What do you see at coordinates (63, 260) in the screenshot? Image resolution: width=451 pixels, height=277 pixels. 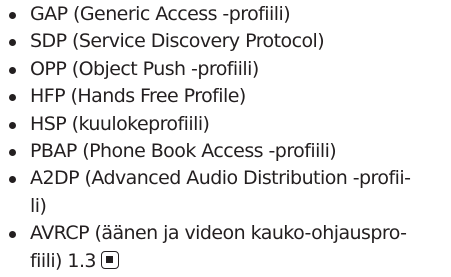 I see `list-item-text-line-2: fiili) 1.3` at bounding box center [63, 260].